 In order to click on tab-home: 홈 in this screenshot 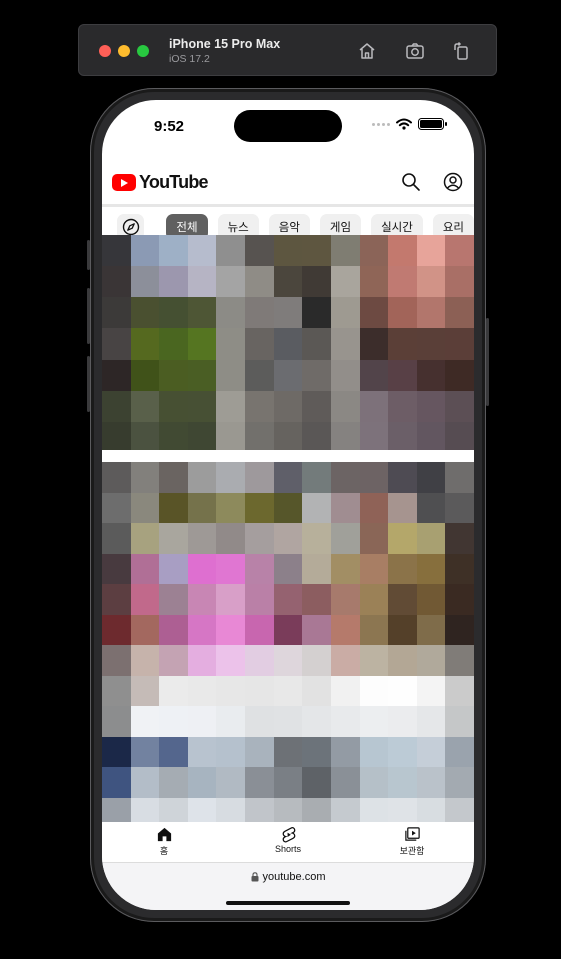, I will do `click(164, 841)`.